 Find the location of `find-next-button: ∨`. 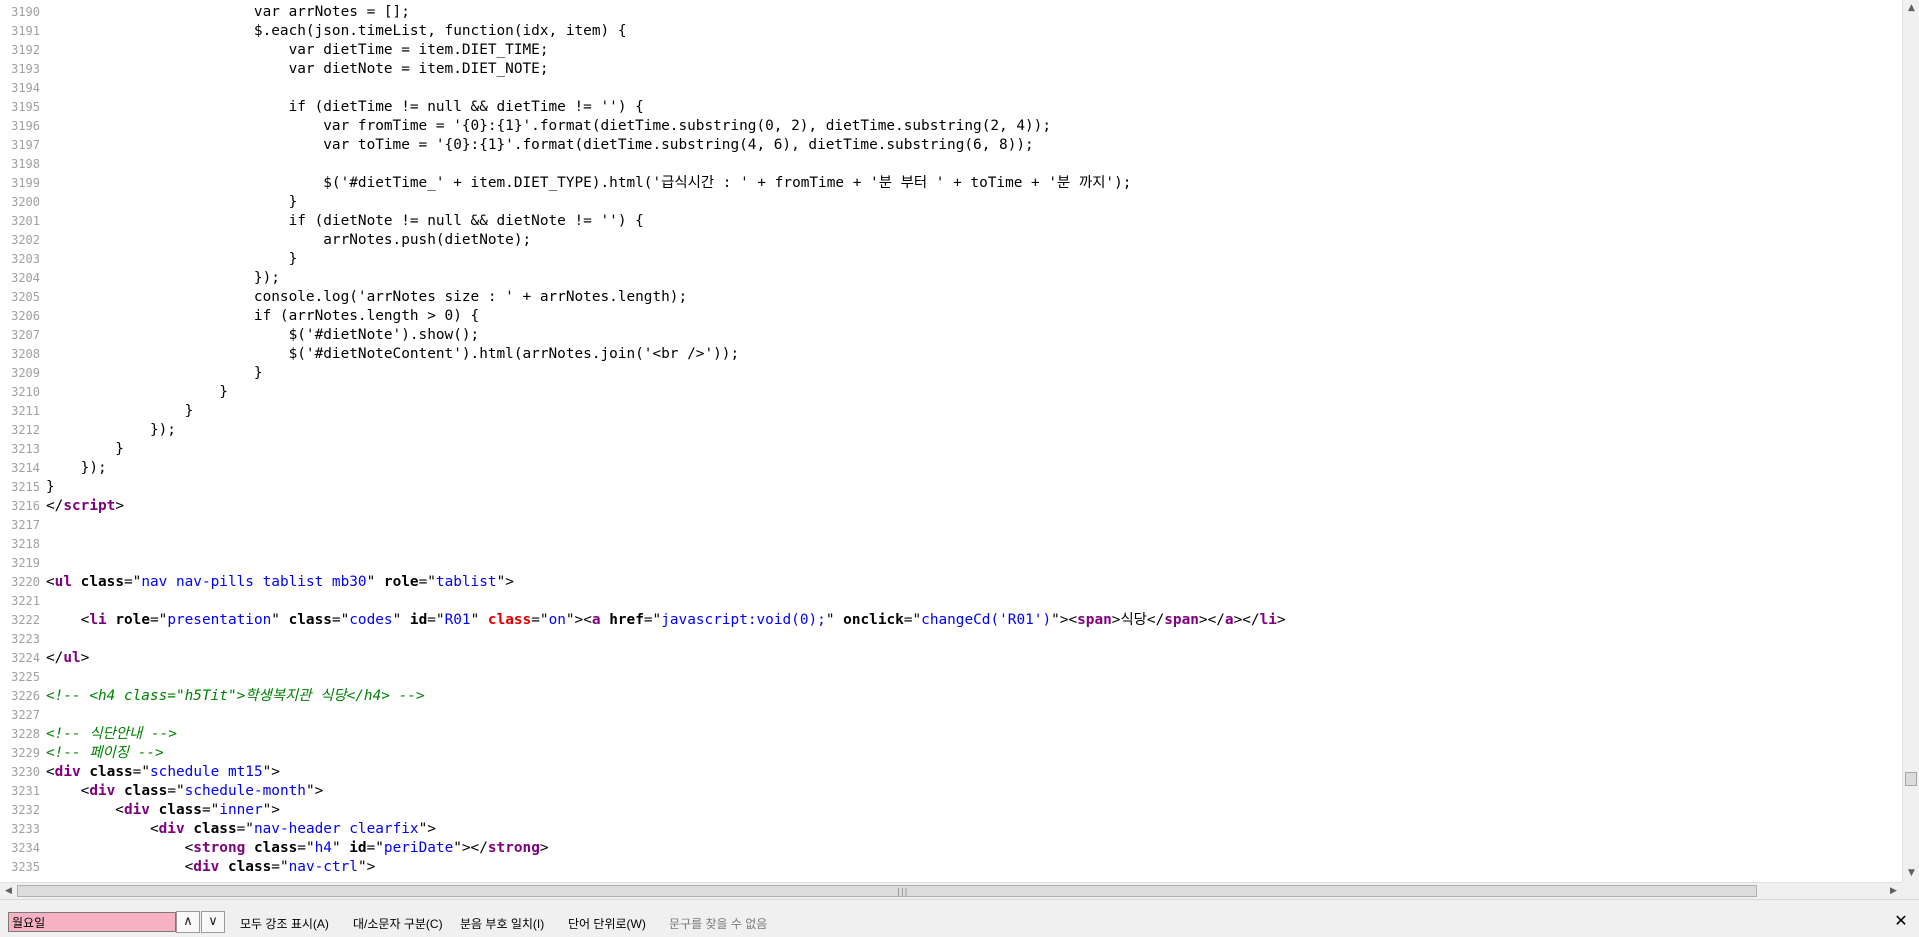

find-next-button: ∨ is located at coordinates (213, 922).